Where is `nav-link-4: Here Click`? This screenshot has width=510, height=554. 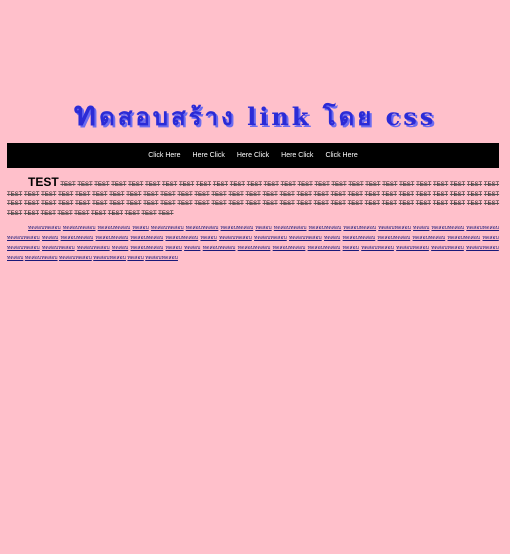
nav-link-4: Here Click is located at coordinates (297, 155).